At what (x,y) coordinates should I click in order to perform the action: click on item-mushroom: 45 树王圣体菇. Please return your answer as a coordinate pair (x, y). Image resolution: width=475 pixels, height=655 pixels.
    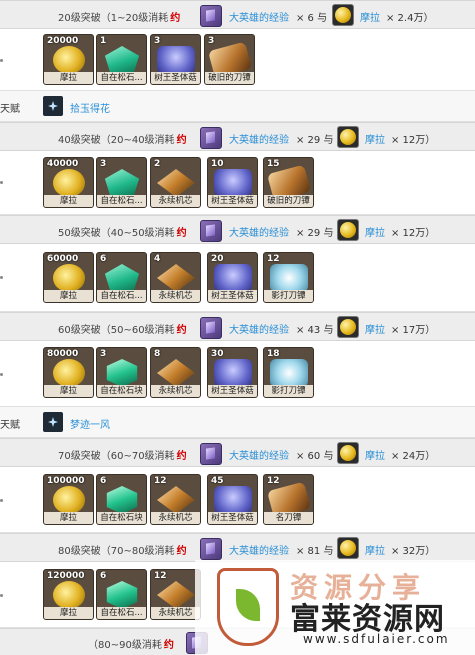
    Looking at the image, I should click on (232, 499).